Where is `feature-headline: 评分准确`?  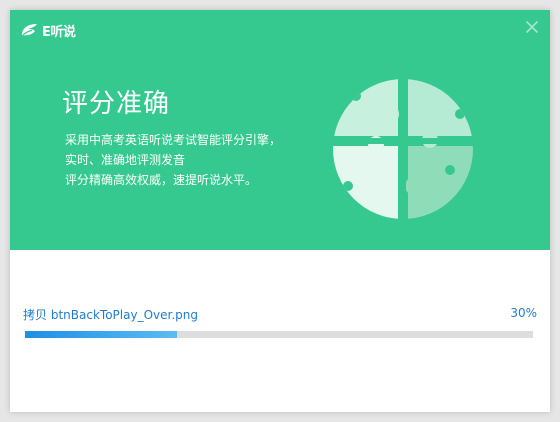 feature-headline: 评分准确 is located at coordinates (116, 104).